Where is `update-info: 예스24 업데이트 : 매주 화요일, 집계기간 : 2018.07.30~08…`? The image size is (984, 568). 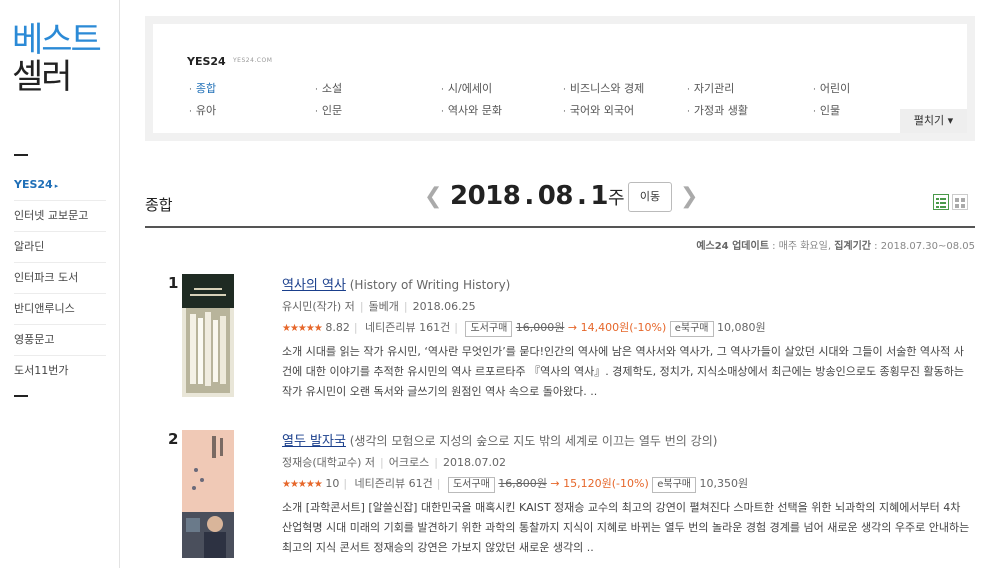
update-info: 예스24 업데이트 : 매주 화요일, 집계기간 : 2018.07.30~08… is located at coordinates (835, 244).